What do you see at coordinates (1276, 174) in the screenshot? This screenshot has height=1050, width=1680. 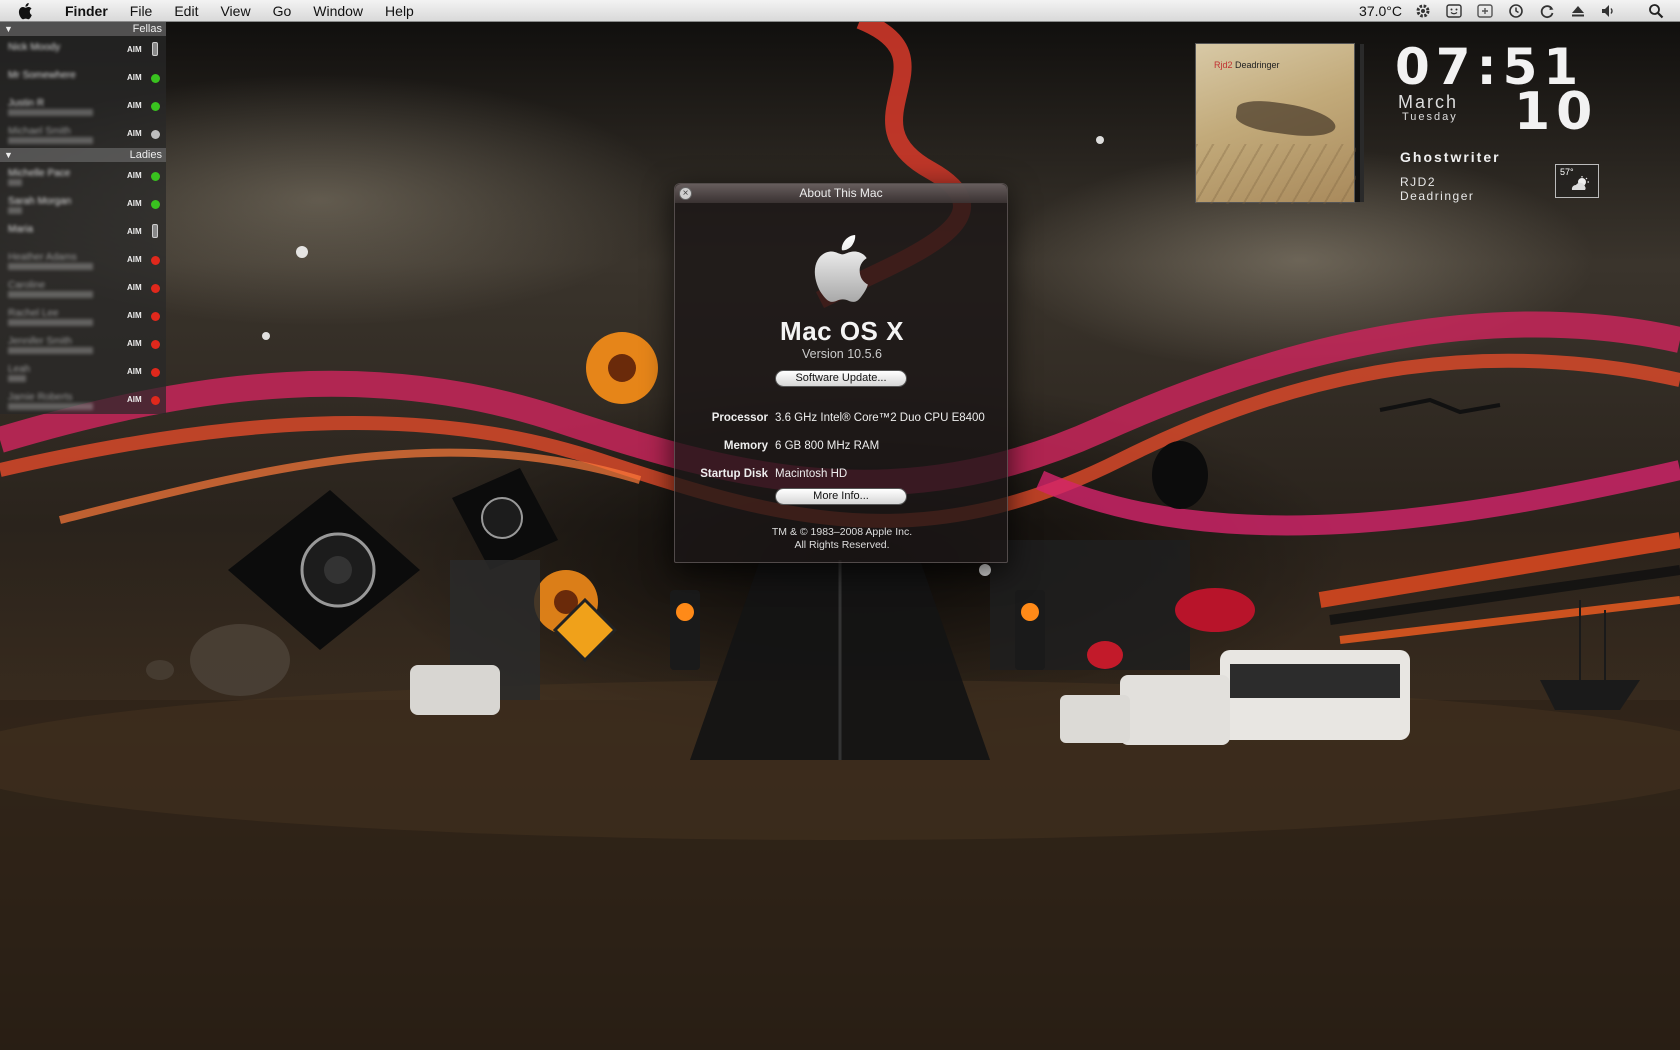 I see `album-art-ground` at bounding box center [1276, 174].